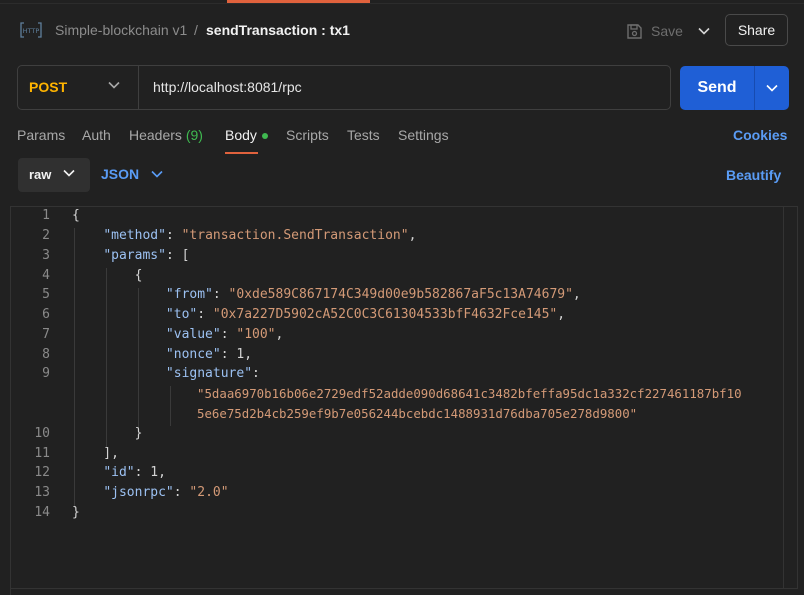 This screenshot has width=804, height=595. I want to click on tab-tests: Tests, so click(363, 135).